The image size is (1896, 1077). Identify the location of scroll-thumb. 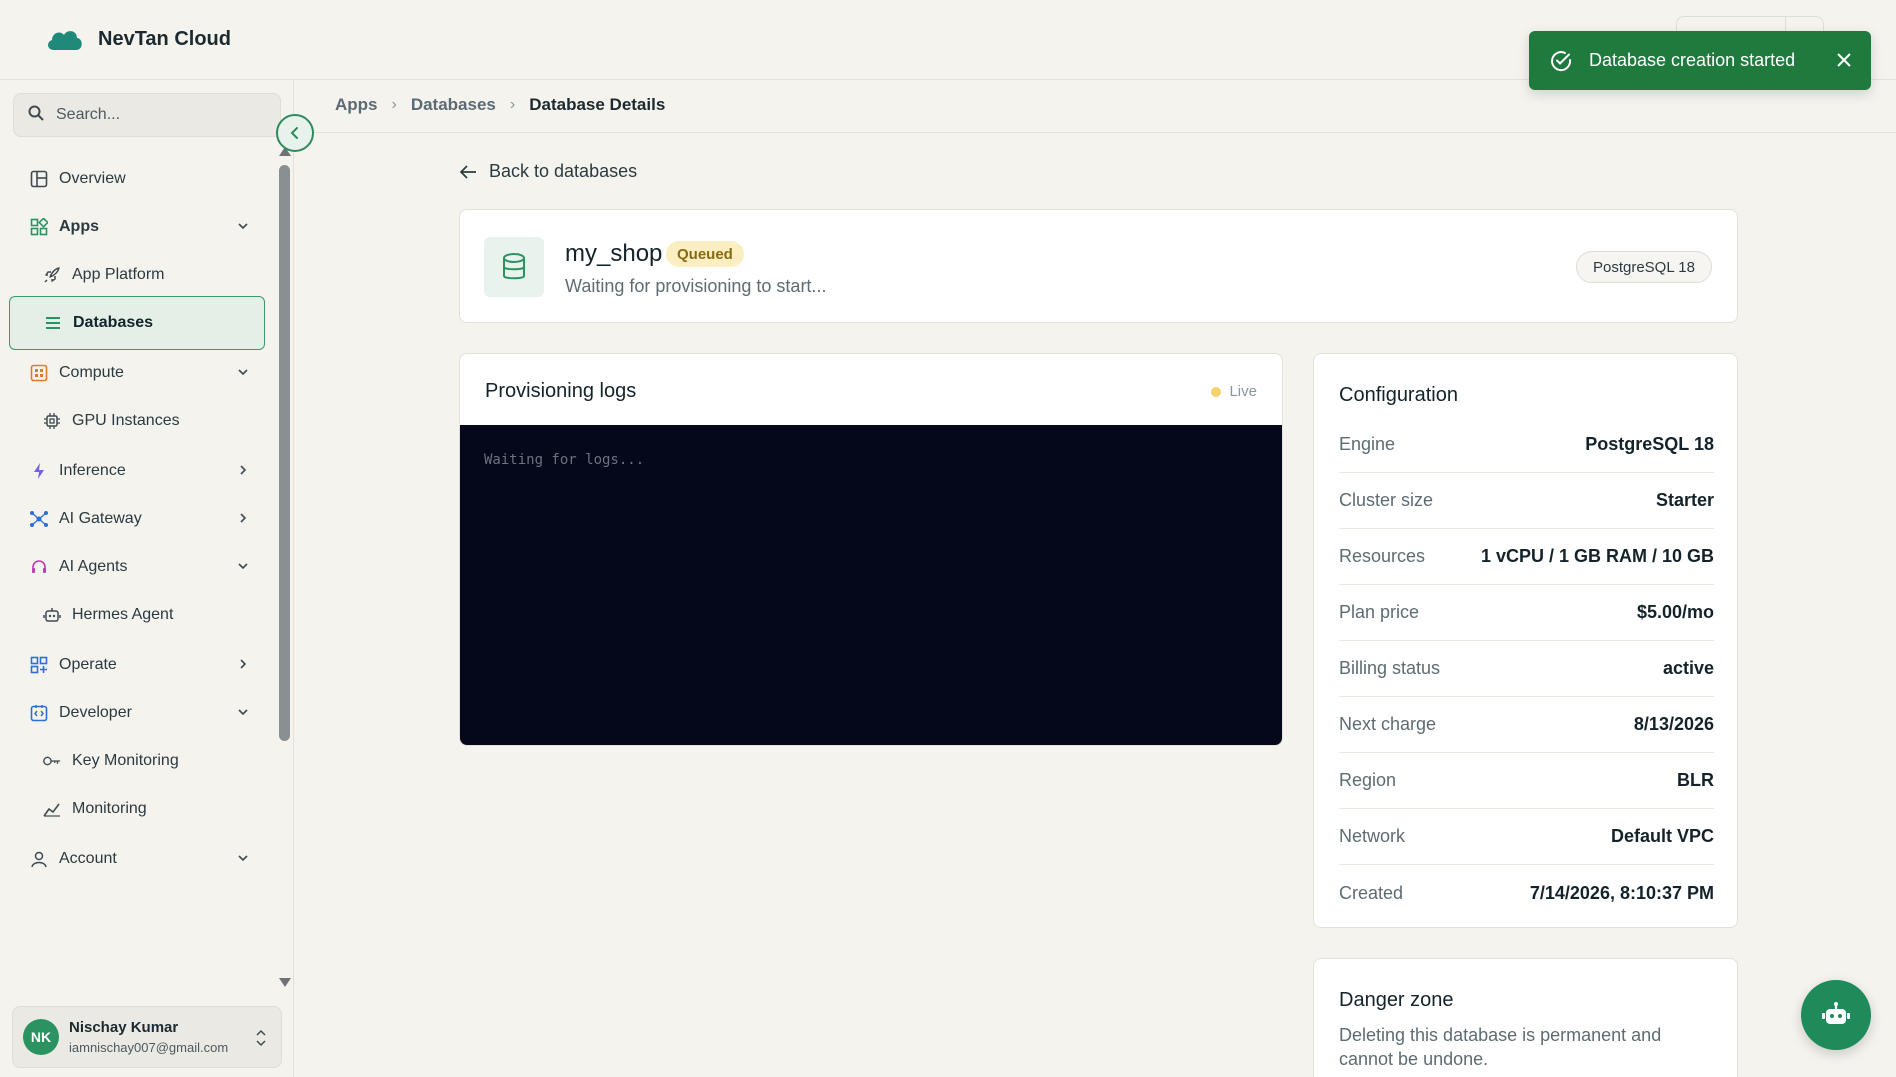
(284, 453).